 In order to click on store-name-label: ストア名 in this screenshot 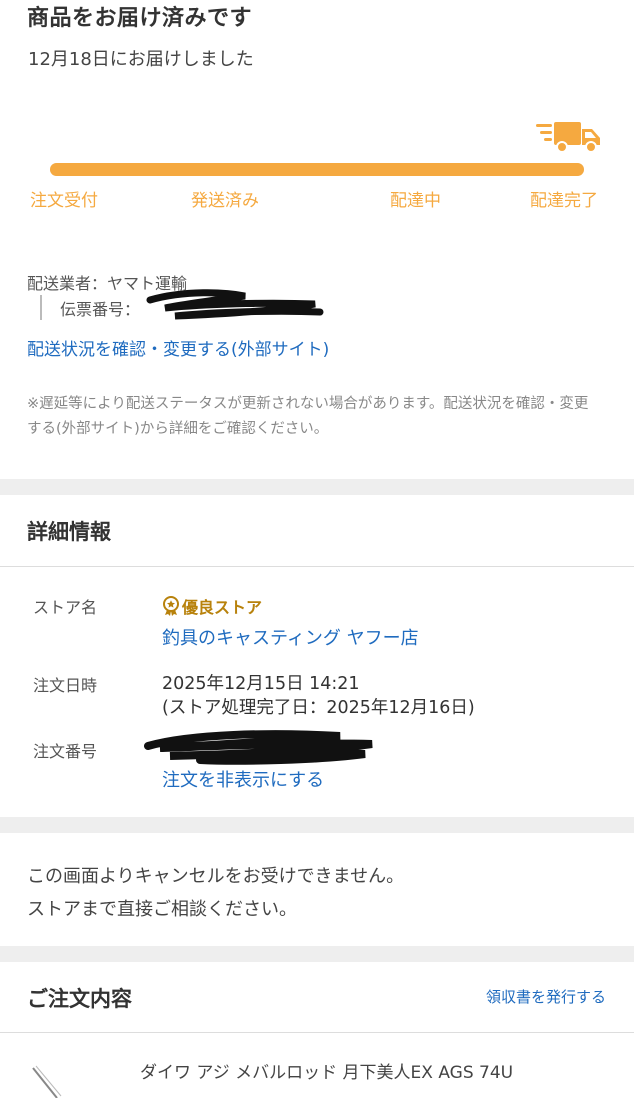, I will do `click(65, 607)`.